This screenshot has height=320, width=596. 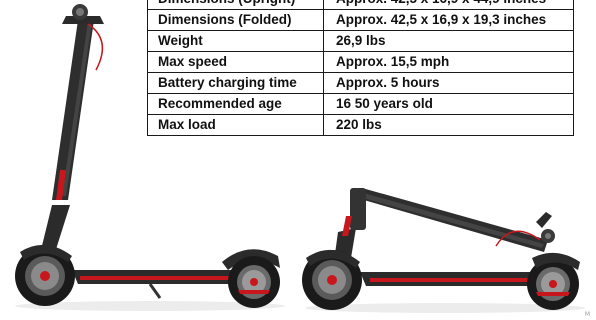 What do you see at coordinates (448, 5) in the screenshot?
I see `spec-value: Approx. 42,5 x 16,9 x 44,9 inches` at bounding box center [448, 5].